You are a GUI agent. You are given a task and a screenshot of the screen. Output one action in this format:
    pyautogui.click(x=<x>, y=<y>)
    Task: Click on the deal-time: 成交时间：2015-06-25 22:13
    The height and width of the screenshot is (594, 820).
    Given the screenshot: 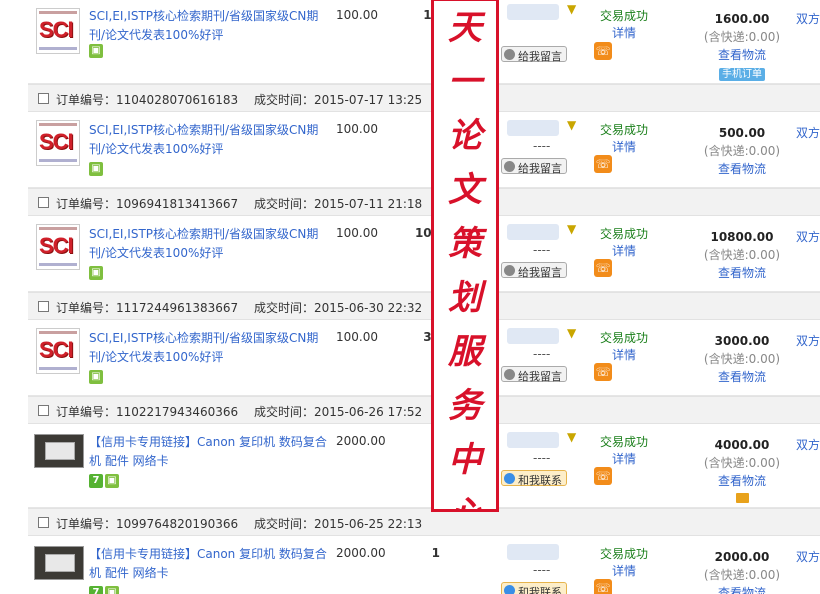 What is the action you would take?
    pyautogui.click(x=338, y=523)
    